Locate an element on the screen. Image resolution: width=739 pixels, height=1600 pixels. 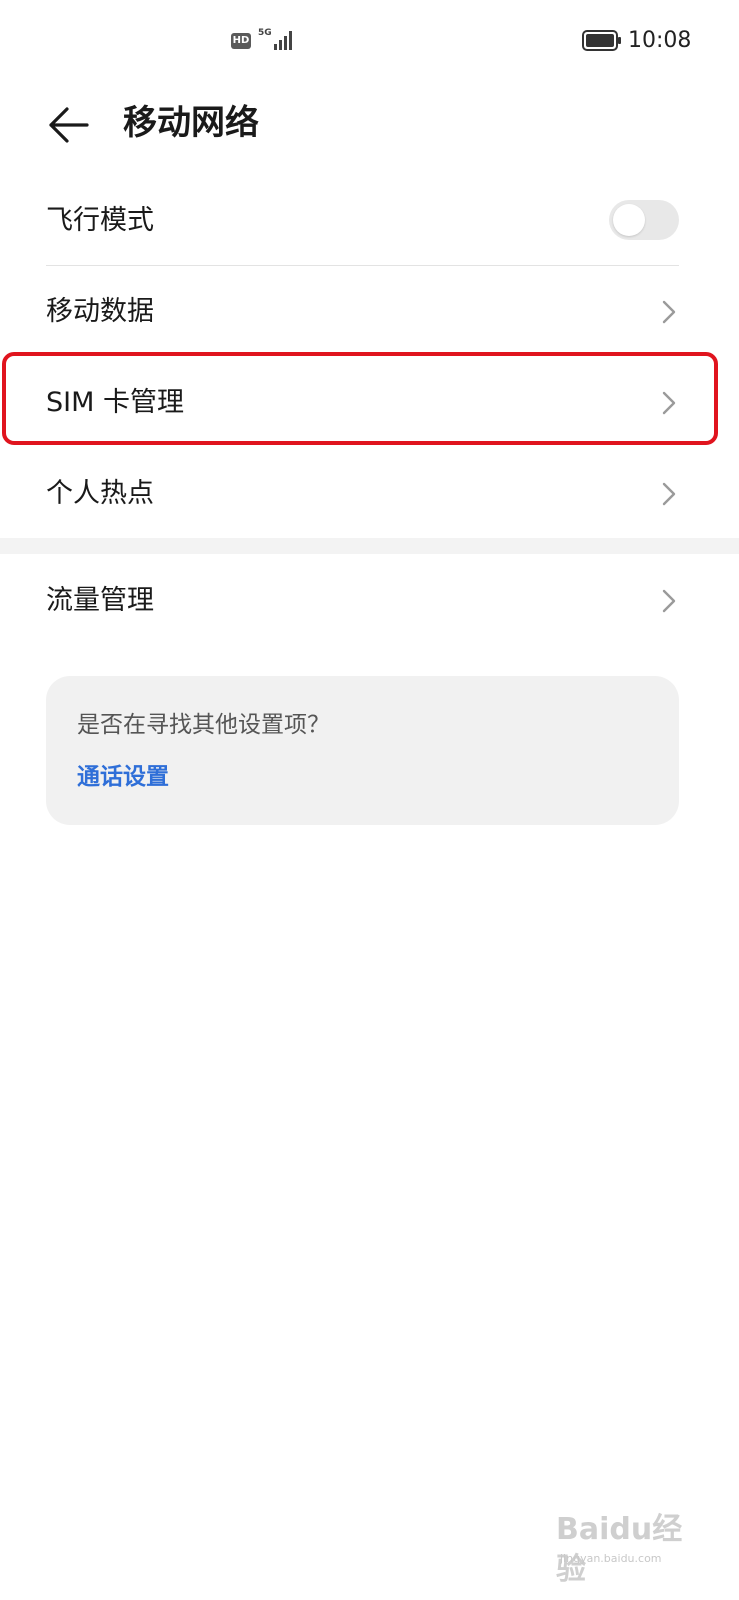
sim-management-row: SIM 卡管理 is located at coordinates (369, 403).